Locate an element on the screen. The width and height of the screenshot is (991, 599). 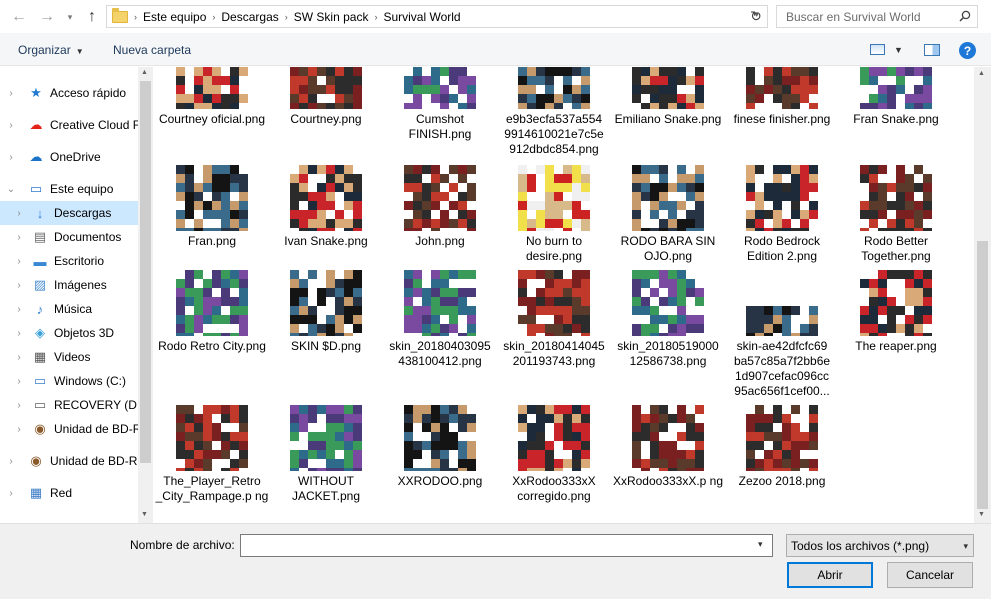
file-item: Rodo Better Together.png is located at coordinates (896, 215).